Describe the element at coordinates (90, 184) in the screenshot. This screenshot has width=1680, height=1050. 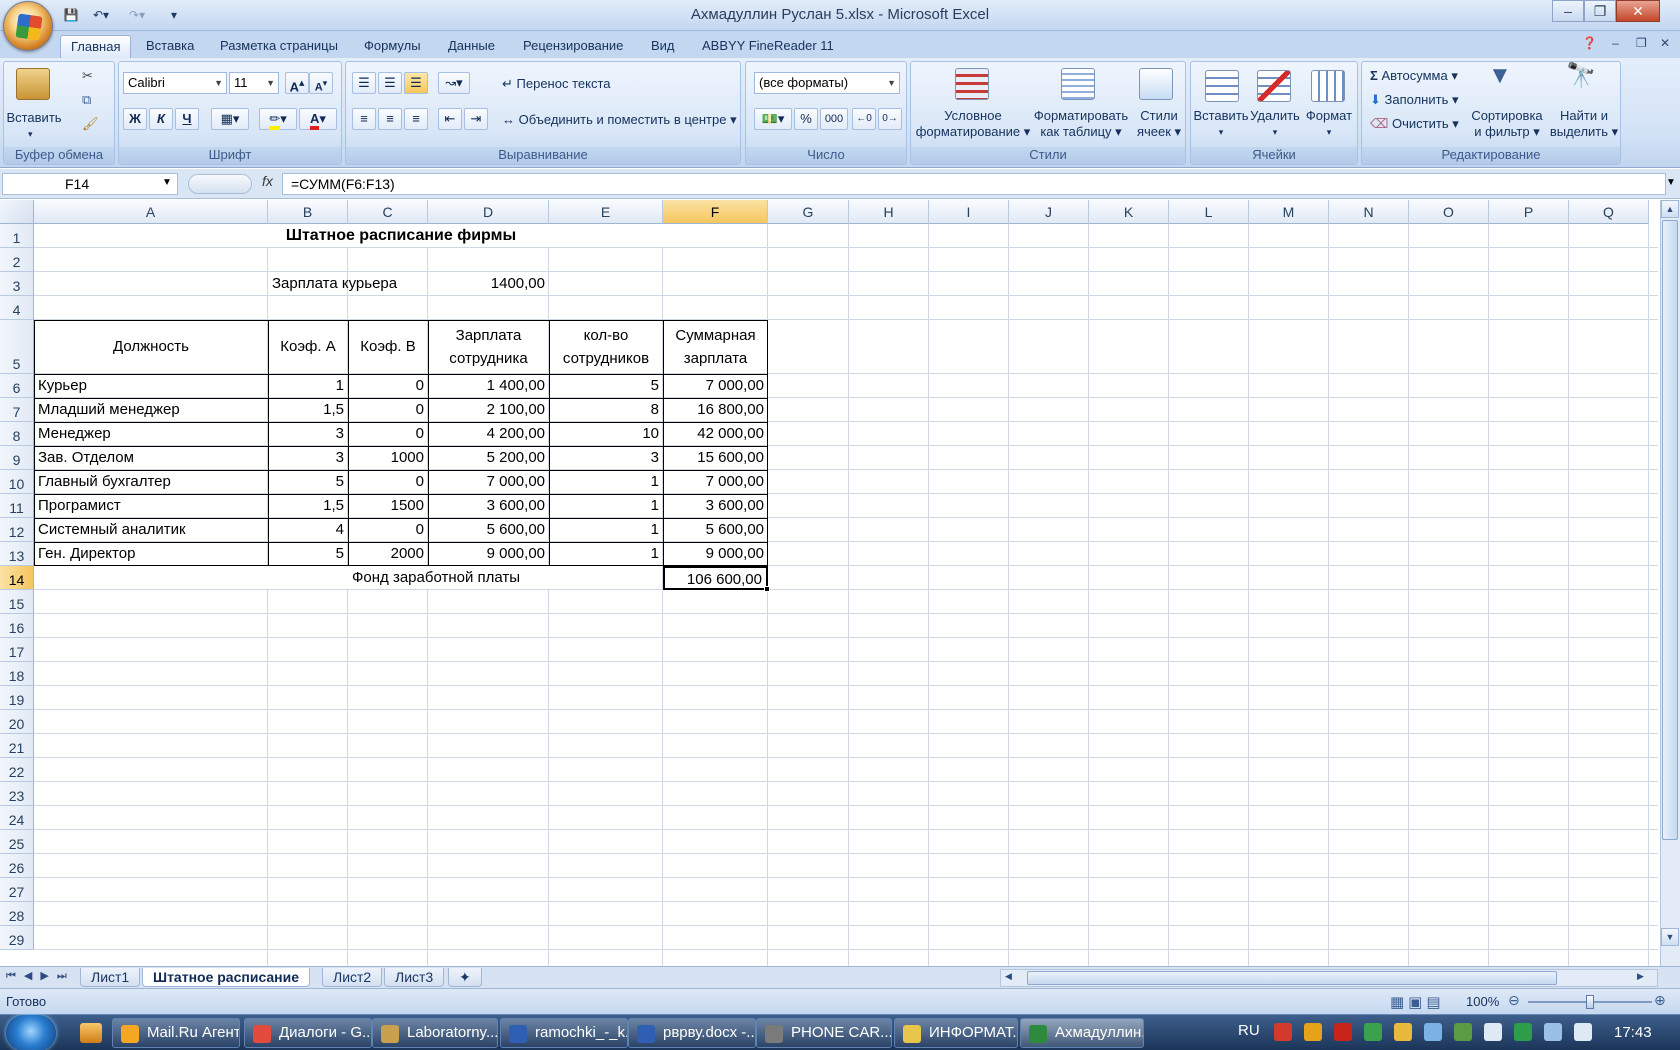
I see `name-box: F14` at that location.